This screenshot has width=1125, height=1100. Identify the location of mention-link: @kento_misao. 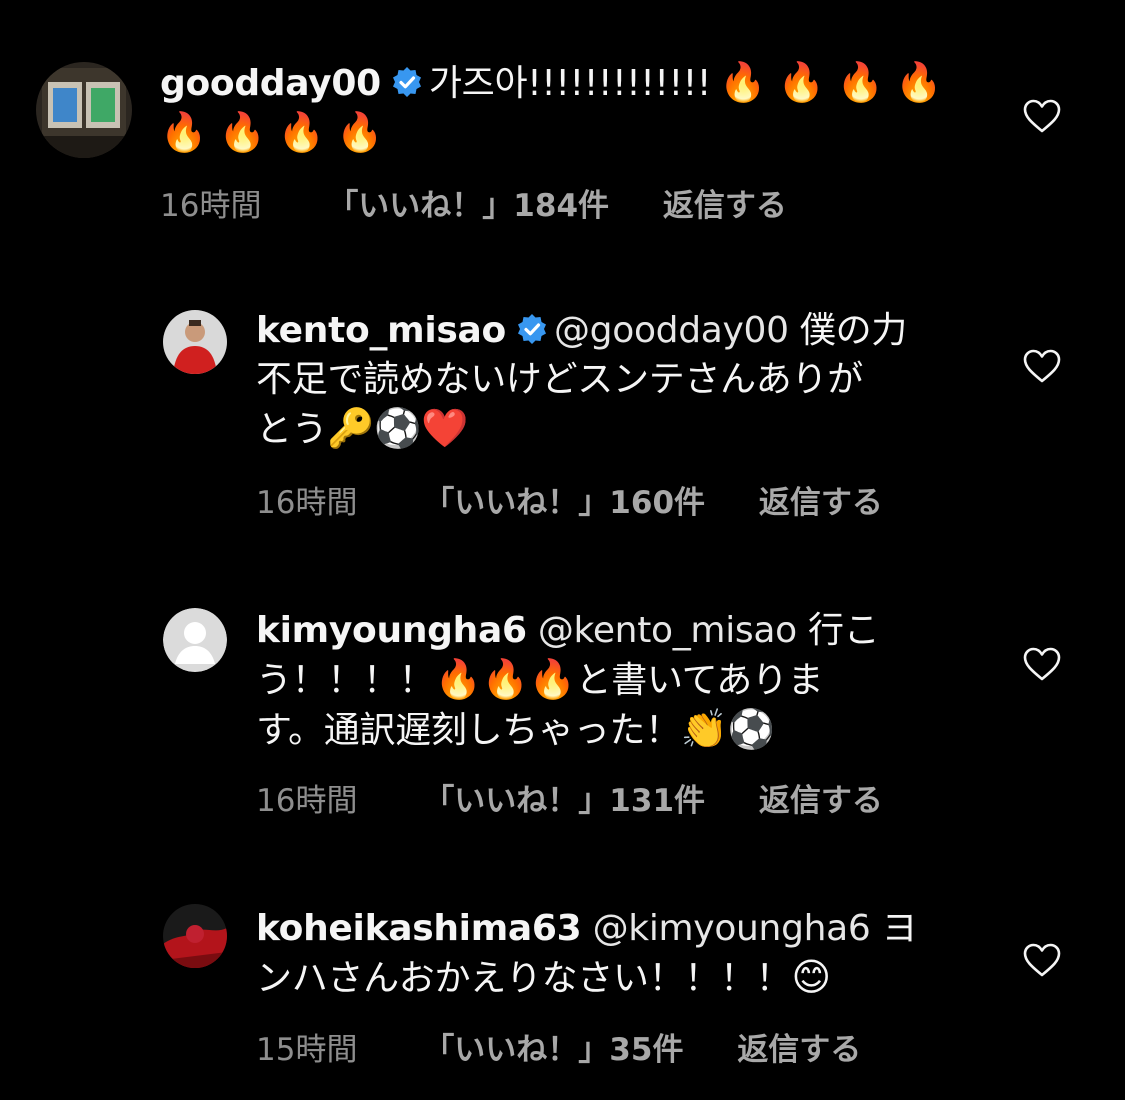
(667, 630).